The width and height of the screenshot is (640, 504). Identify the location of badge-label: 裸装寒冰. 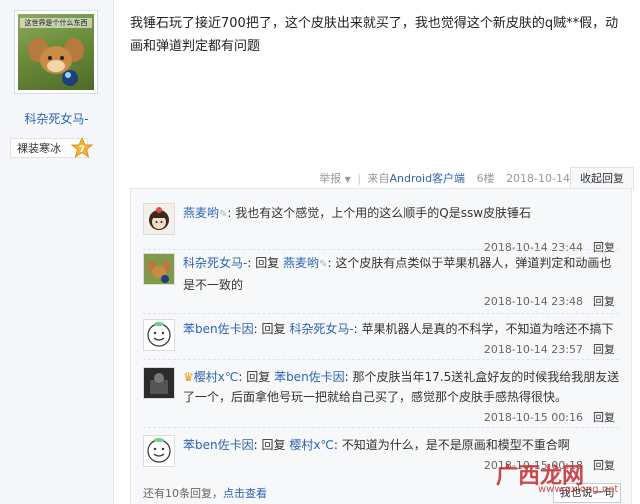
(39, 148).